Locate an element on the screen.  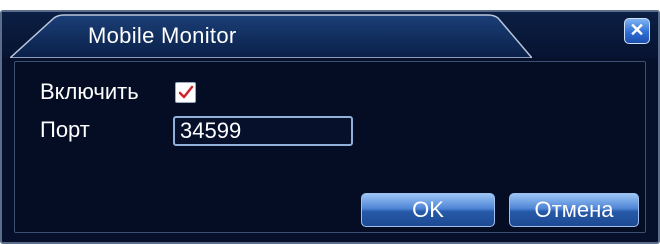
port-label: Порт is located at coordinates (65, 129).